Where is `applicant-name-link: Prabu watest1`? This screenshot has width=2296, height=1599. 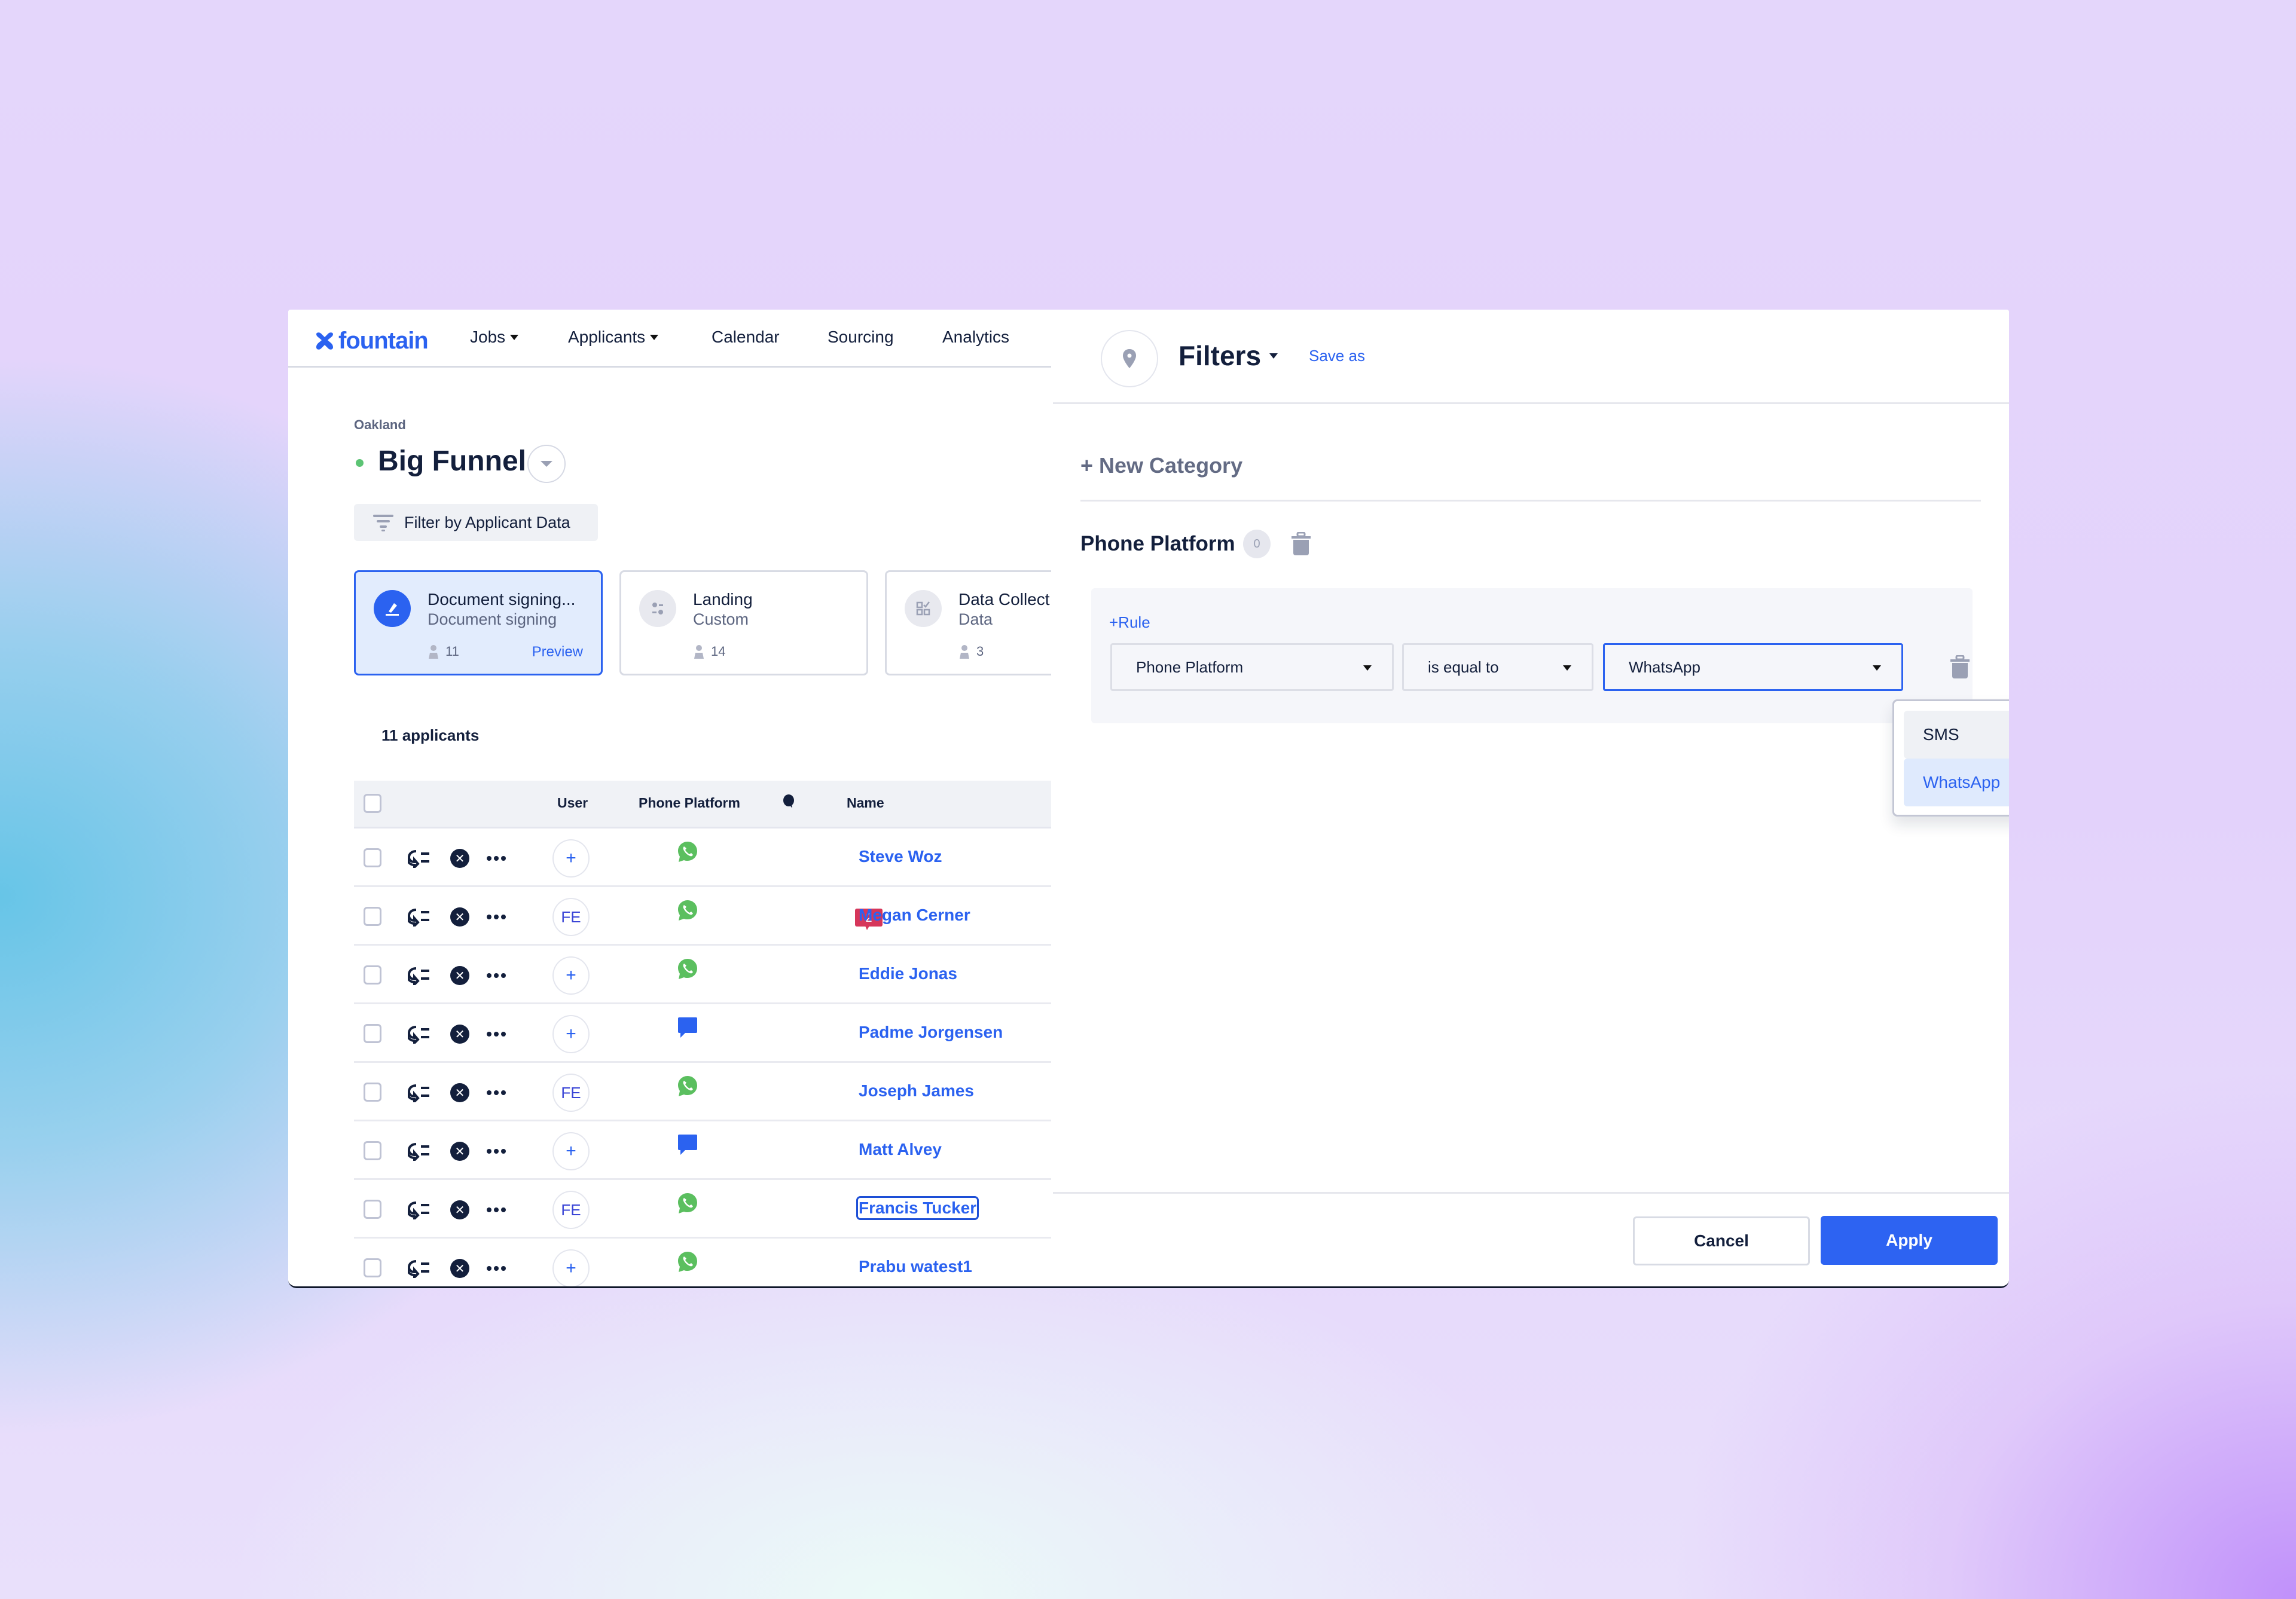
applicant-name-link: Prabu watest1 is located at coordinates (915, 1266).